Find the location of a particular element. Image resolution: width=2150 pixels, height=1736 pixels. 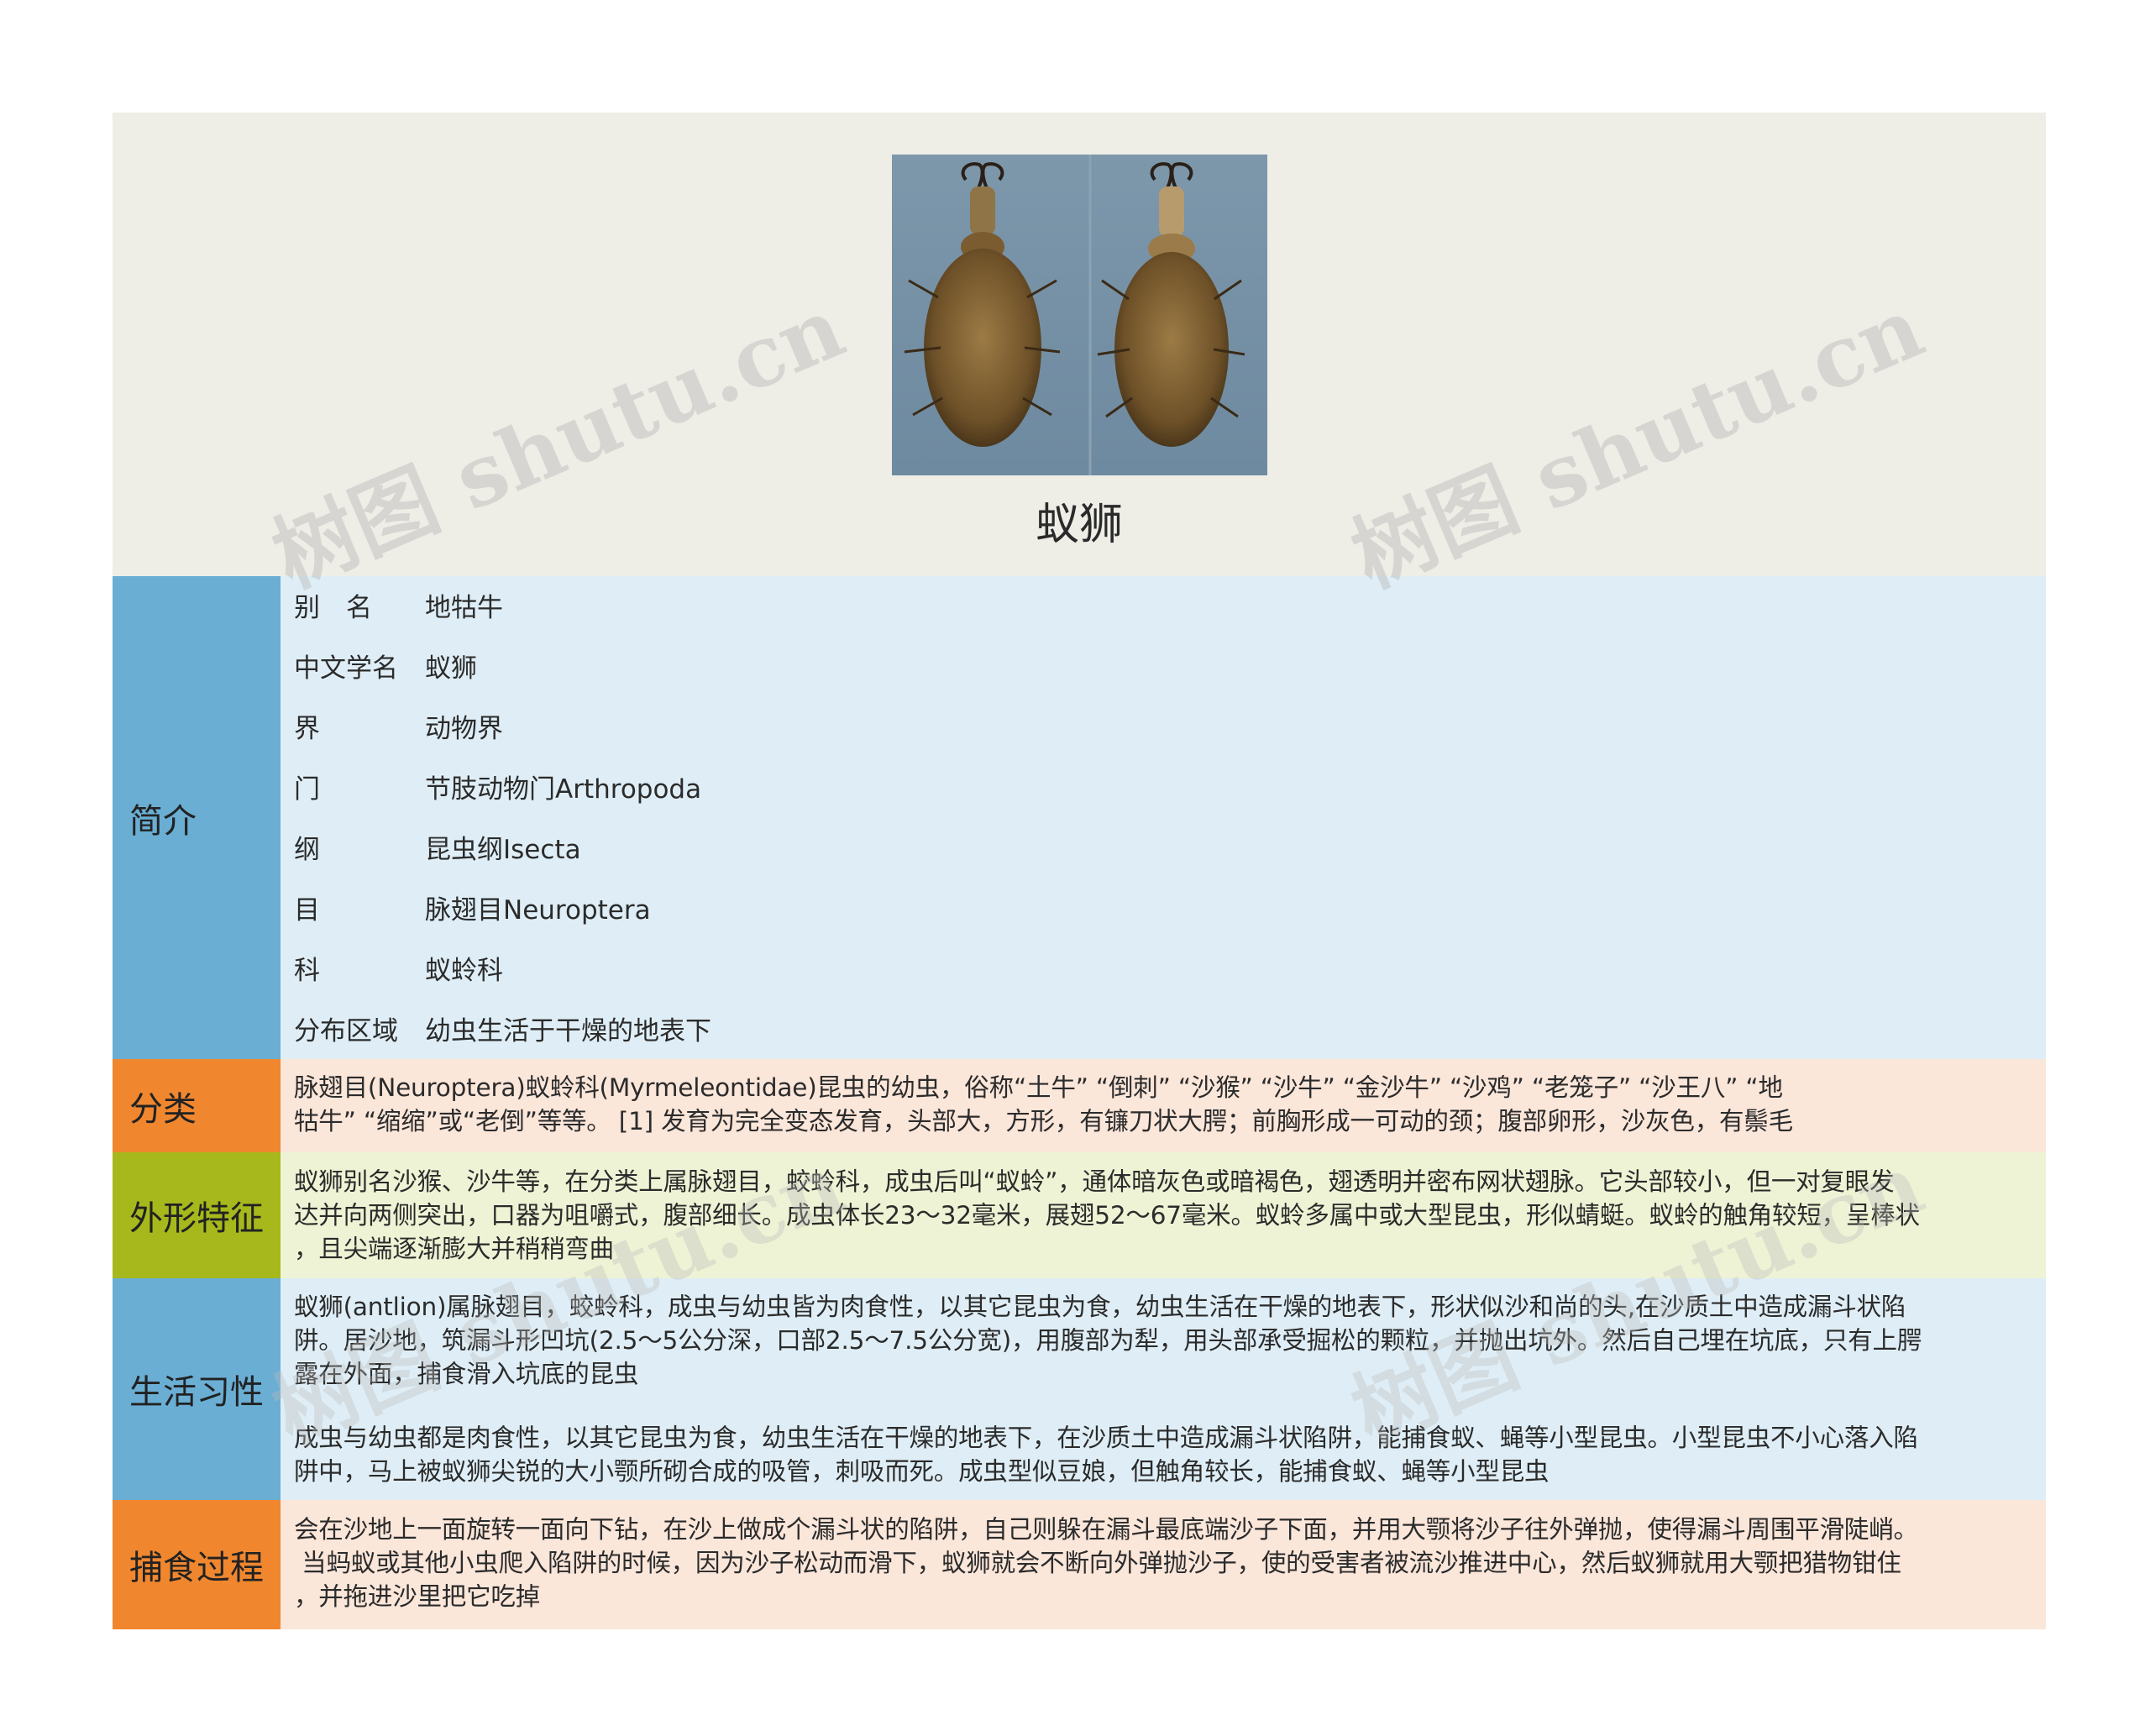

section-label-morphology: 外形特征 is located at coordinates (197, 1215).